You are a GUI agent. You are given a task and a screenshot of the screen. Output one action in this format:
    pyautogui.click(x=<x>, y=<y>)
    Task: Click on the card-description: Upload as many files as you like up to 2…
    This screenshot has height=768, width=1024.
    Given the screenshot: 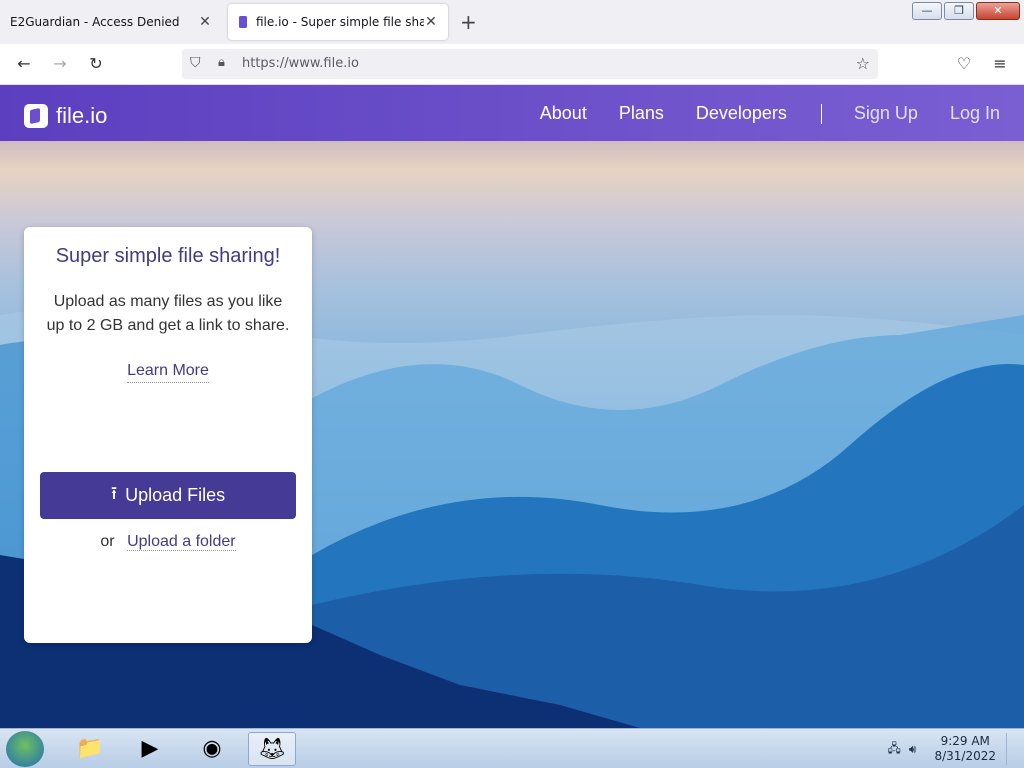 What is the action you would take?
    pyautogui.click(x=168, y=313)
    